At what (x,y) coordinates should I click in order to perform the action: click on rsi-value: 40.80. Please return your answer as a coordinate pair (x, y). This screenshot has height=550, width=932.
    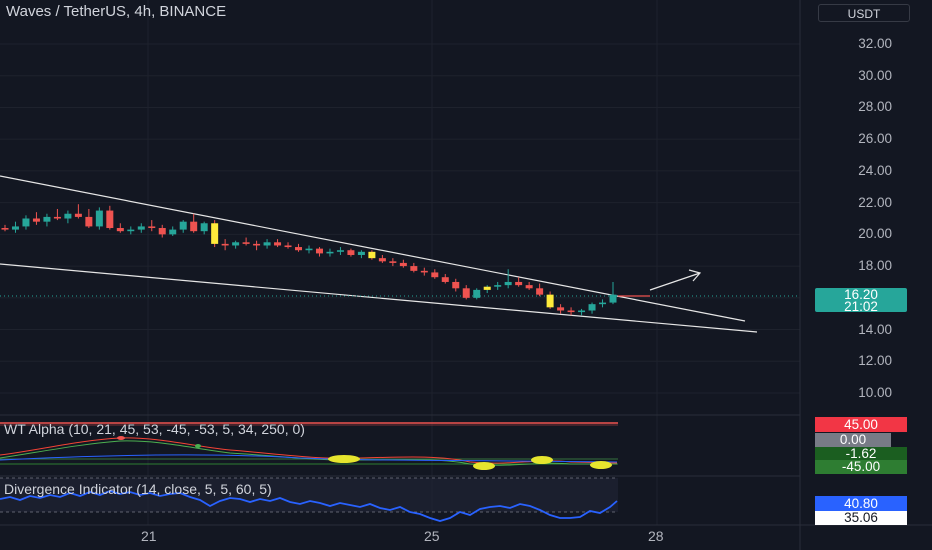
    Looking at the image, I should click on (861, 503).